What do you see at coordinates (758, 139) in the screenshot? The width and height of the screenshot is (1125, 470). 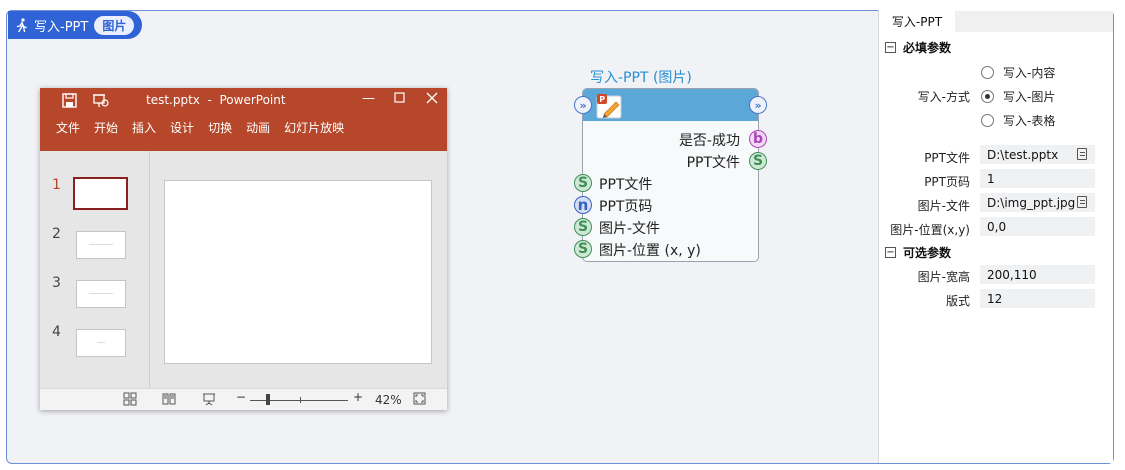 I see `output-port-success: b` at bounding box center [758, 139].